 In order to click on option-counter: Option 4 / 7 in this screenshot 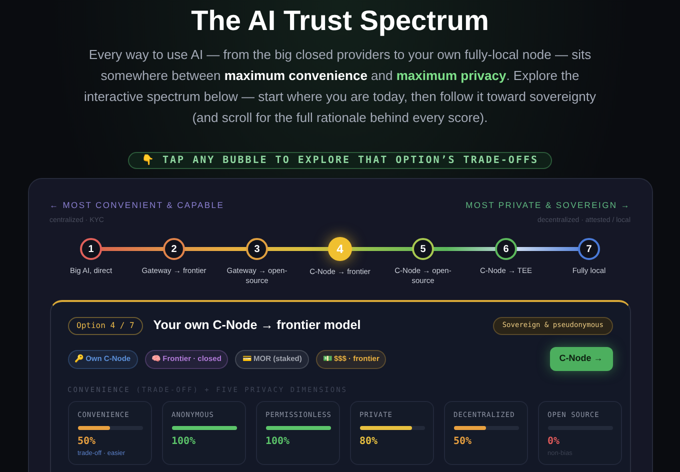, I will do `click(106, 325)`.